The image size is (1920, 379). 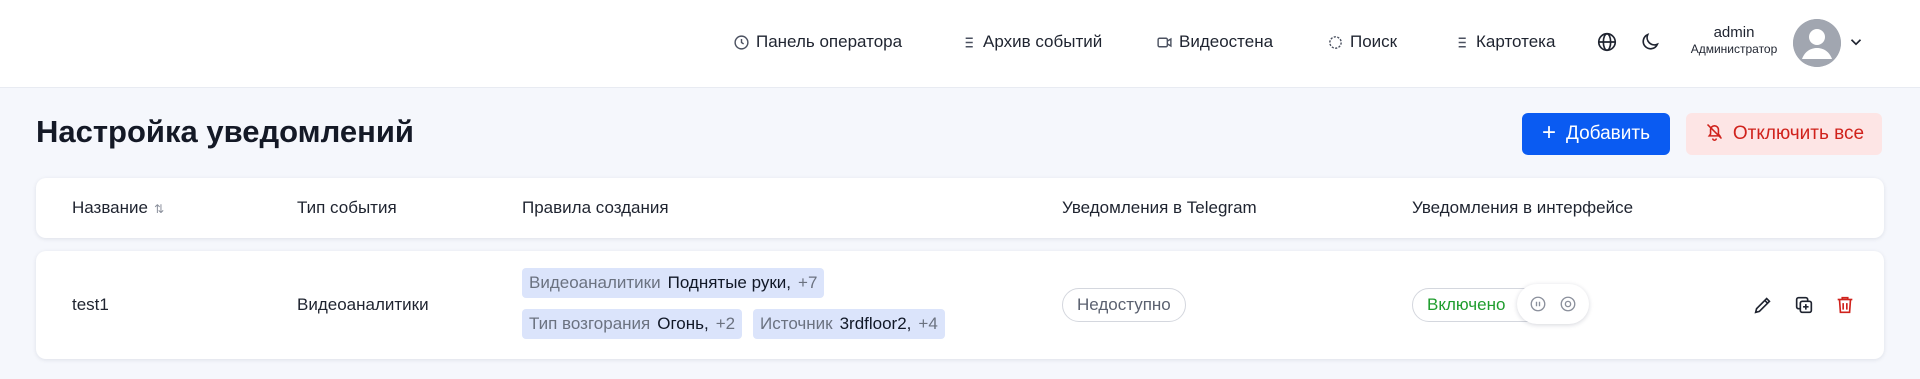 What do you see at coordinates (1335, 42) in the screenshot?
I see `crosshair-icon` at bounding box center [1335, 42].